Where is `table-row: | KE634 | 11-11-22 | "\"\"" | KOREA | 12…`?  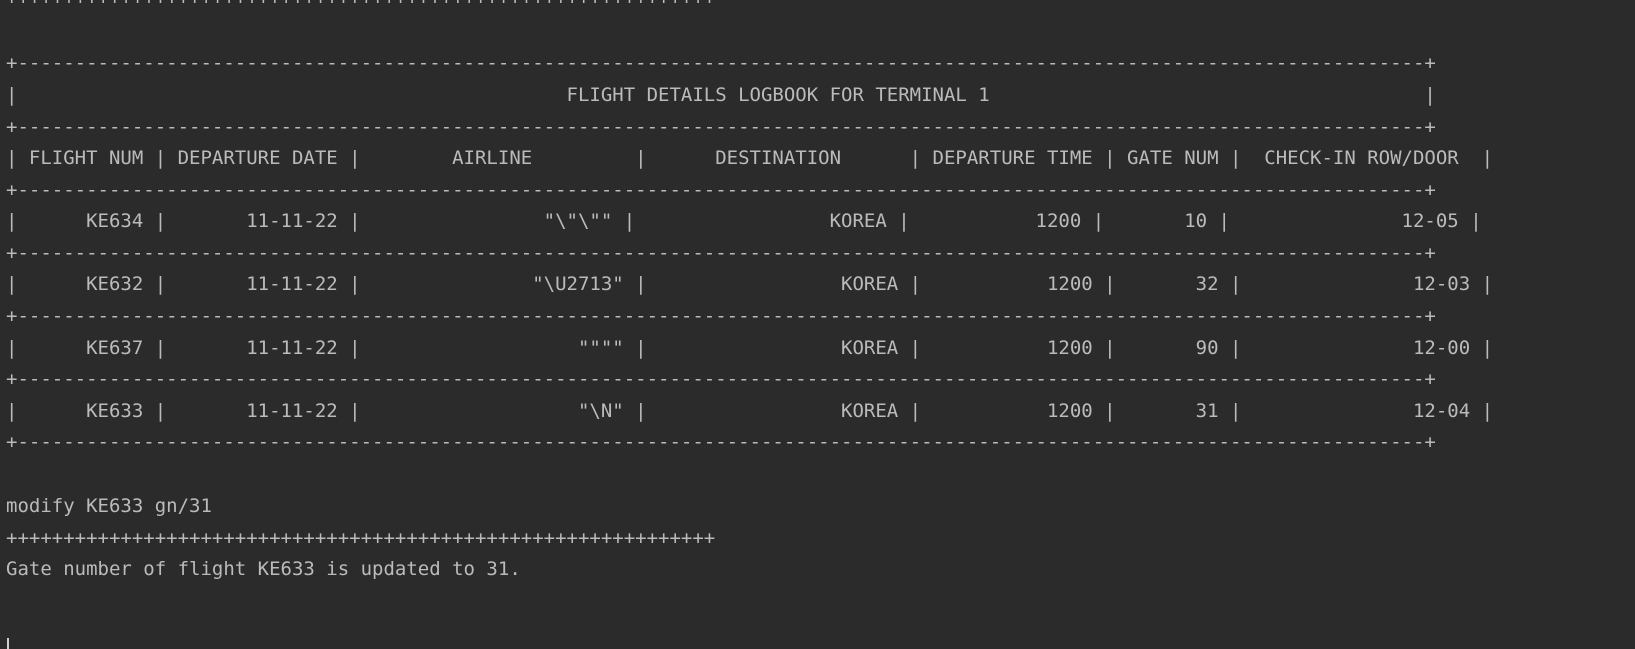
table-row: | KE634 | 11-11-22 | "\"\"" | KOREA | 12… is located at coordinates (744, 221).